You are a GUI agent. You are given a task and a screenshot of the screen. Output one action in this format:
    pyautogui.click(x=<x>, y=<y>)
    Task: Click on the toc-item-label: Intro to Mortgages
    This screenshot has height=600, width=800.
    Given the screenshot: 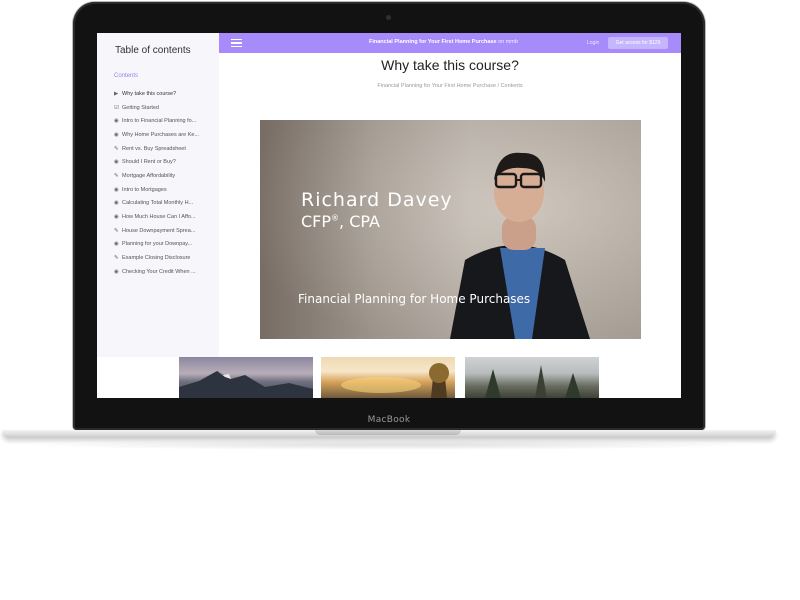 What is the action you would take?
    pyautogui.click(x=144, y=189)
    